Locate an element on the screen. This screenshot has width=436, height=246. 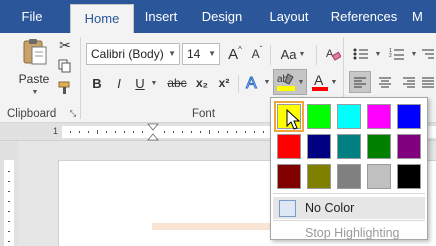
align-left-button is located at coordinates (360, 82).